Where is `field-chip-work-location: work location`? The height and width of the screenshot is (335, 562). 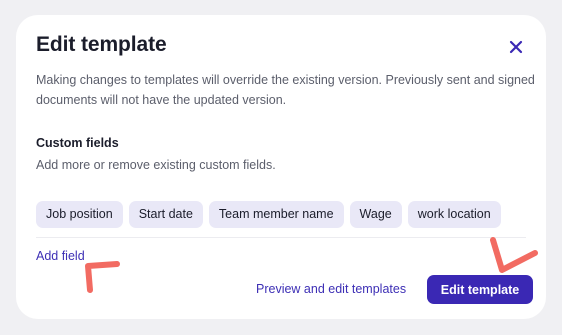
field-chip-work-location: work location is located at coordinates (454, 214).